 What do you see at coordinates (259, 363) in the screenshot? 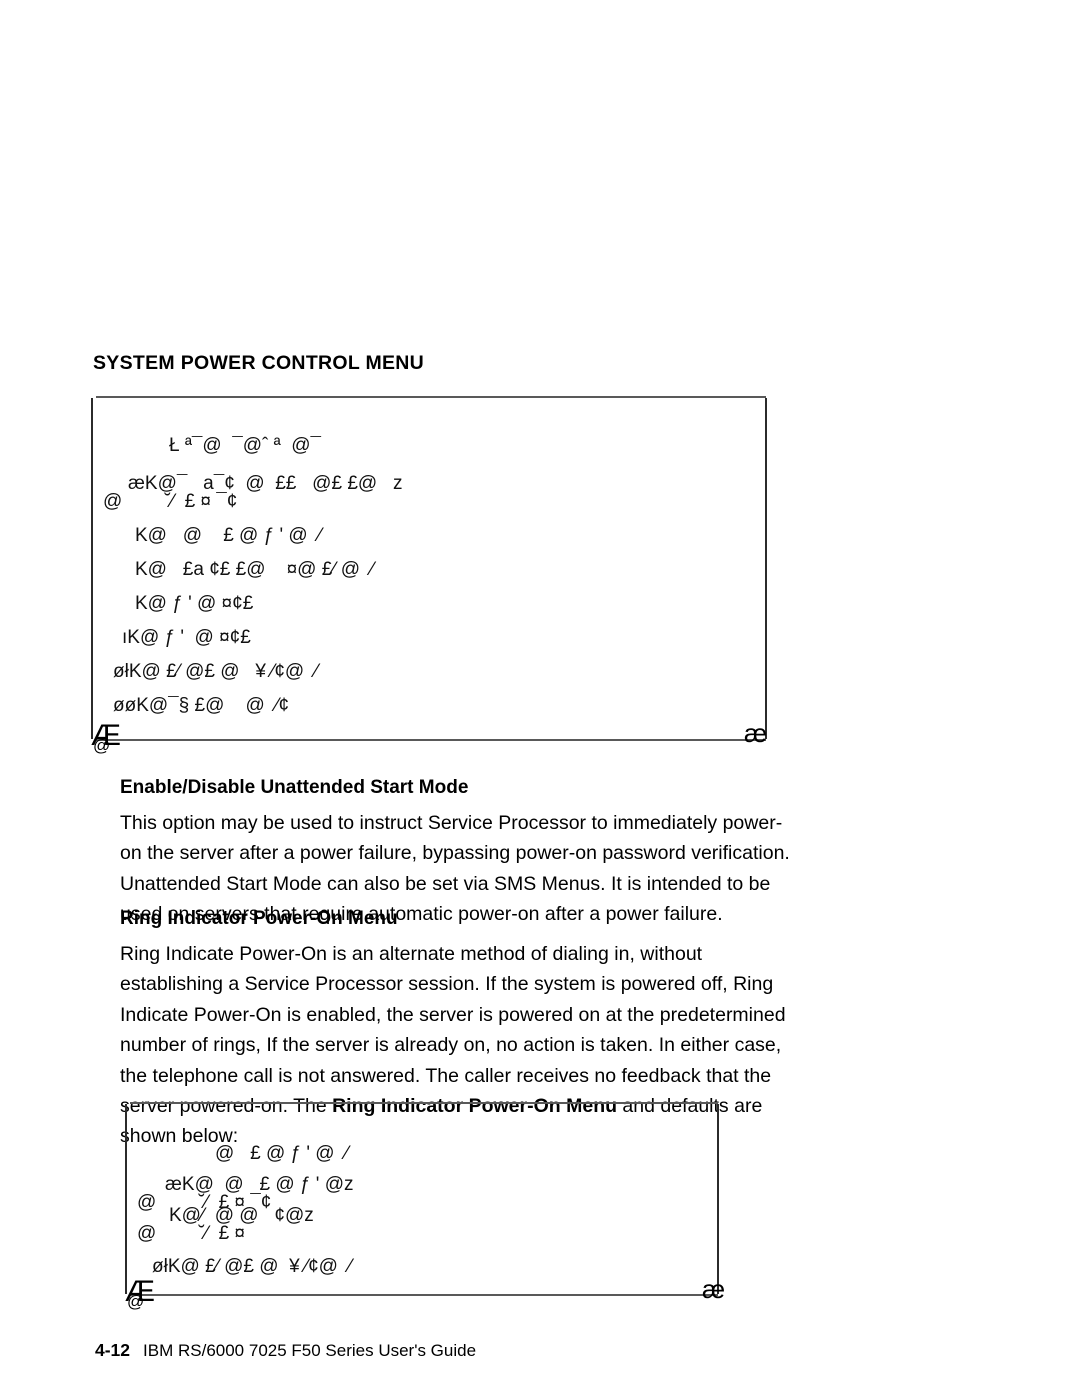
I see `page-title: SYSTEM POWER CONTROL MENU` at bounding box center [259, 363].